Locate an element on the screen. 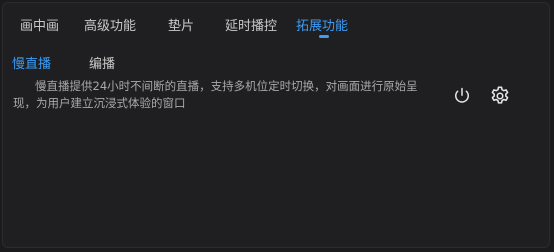 The width and height of the screenshot is (554, 252). power-icon is located at coordinates (462, 96).